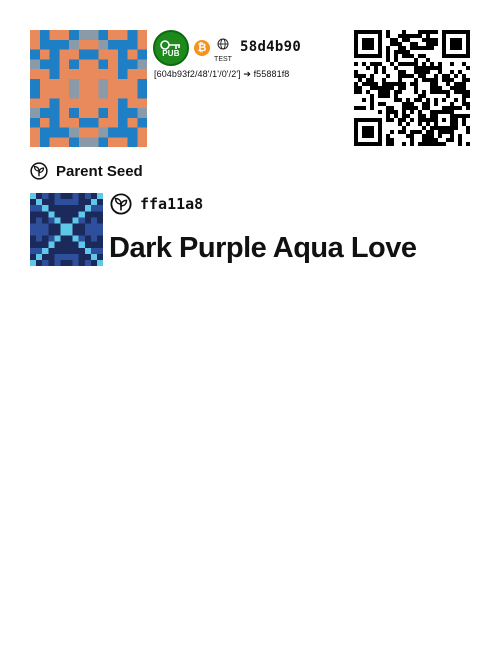 Image resolution: width=500 pixels, height=647 pixels. I want to click on bitcoin-icon: ₿, so click(202, 48).